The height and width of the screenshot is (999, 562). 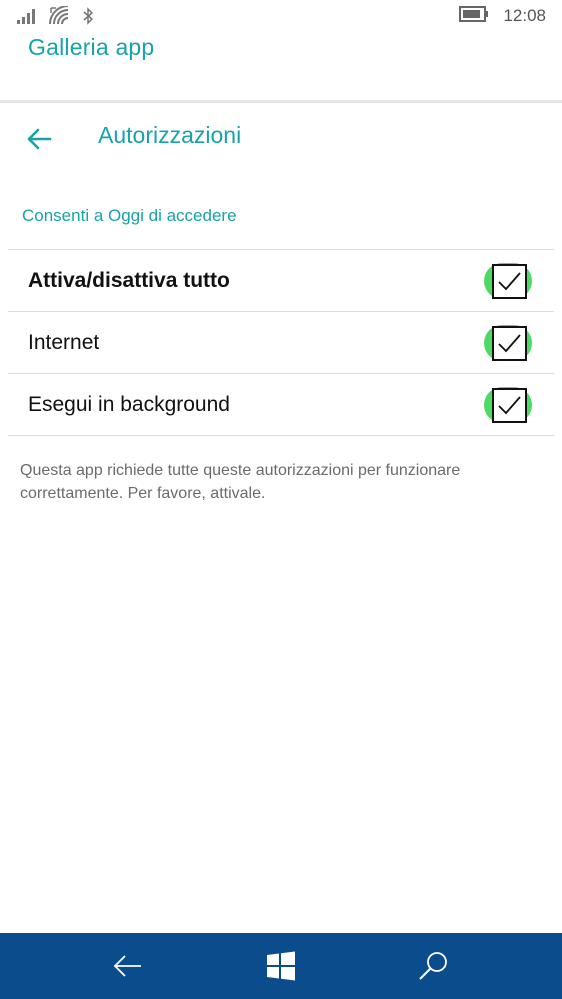 I want to click on windows-icon, so click(x=281, y=969).